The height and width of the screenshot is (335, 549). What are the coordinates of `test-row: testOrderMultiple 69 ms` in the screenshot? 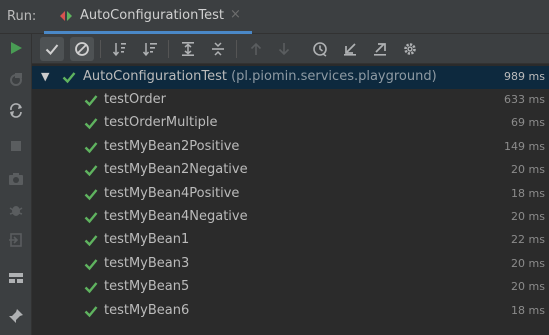 It's located at (290, 123).